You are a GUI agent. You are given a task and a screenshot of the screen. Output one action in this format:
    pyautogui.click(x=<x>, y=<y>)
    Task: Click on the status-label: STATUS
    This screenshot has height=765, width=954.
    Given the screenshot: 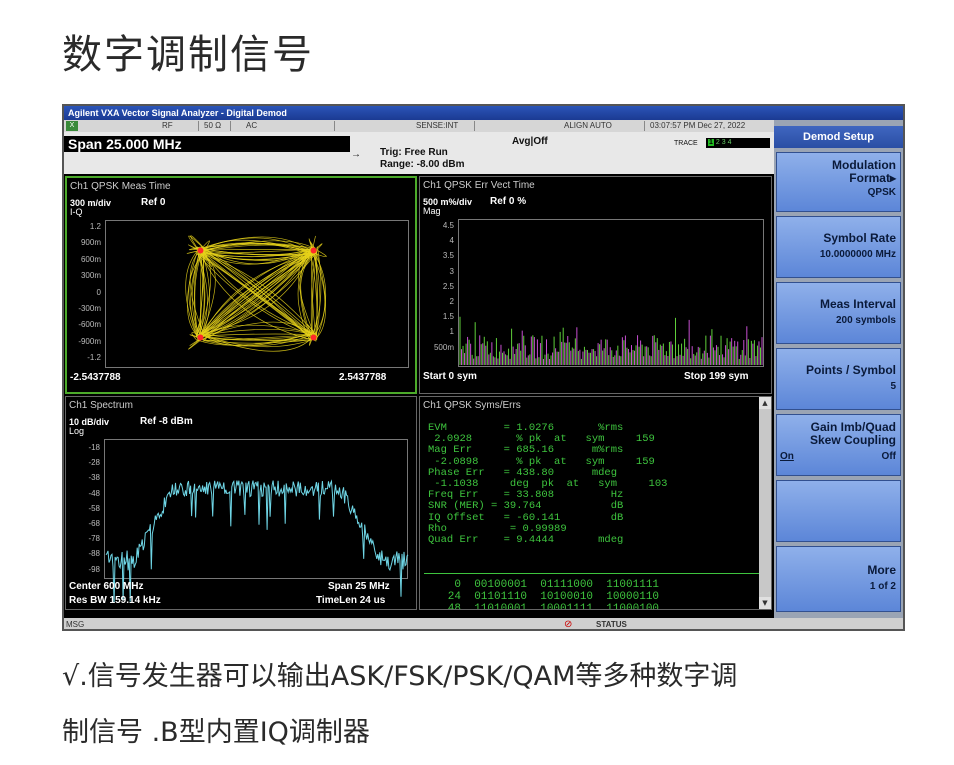 What is the action you would take?
    pyautogui.click(x=603, y=623)
    